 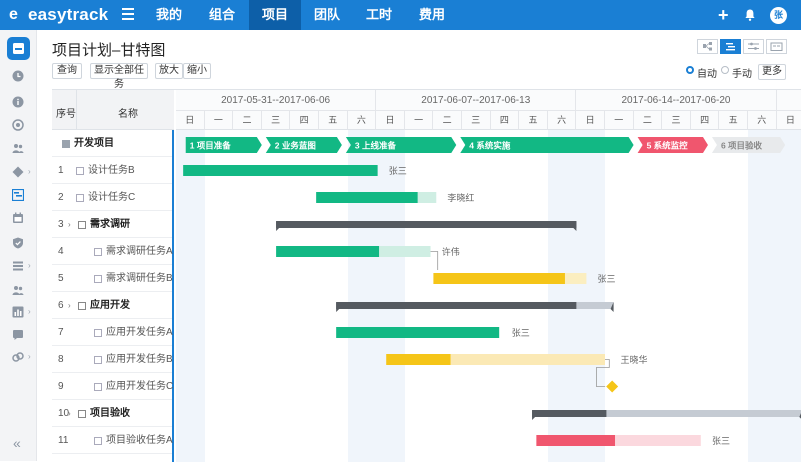 What do you see at coordinates (772, 72) in the screenshot?
I see `more-button: 更多` at bounding box center [772, 72].